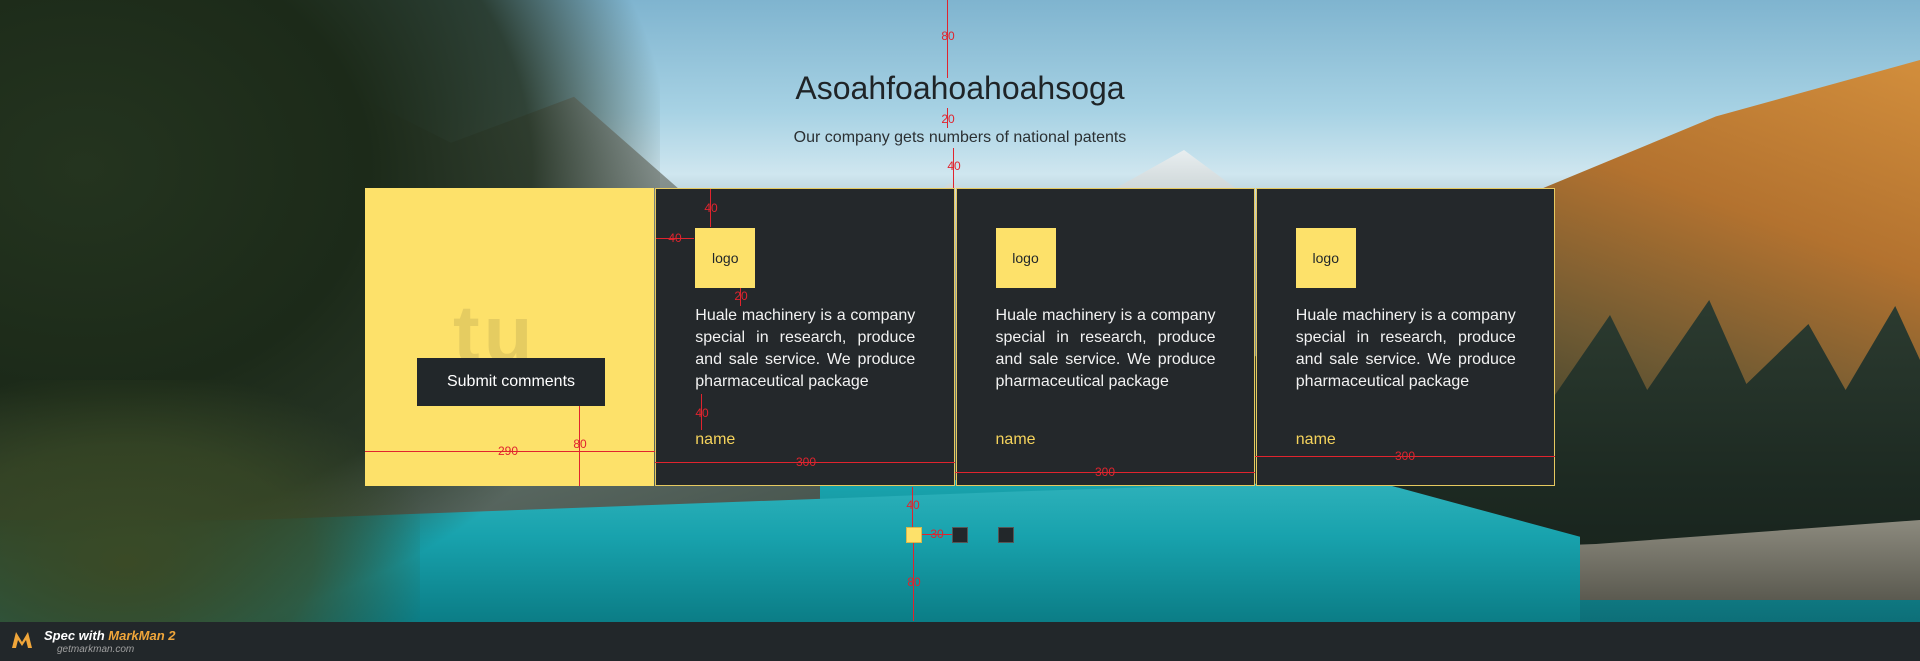 The height and width of the screenshot is (661, 1920). What do you see at coordinates (110, 635) in the screenshot?
I see `markman-brand: Spec with MarkMan 2` at bounding box center [110, 635].